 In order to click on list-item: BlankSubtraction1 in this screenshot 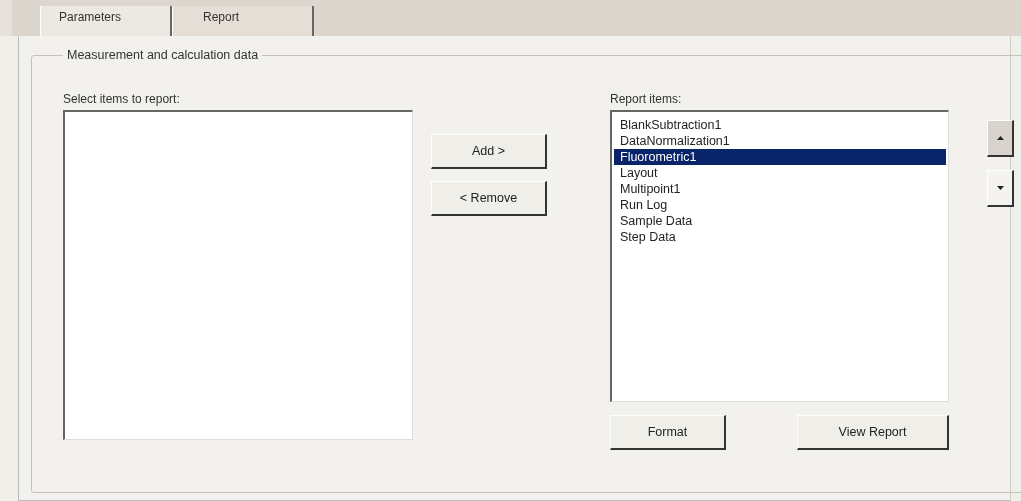, I will do `click(780, 125)`.